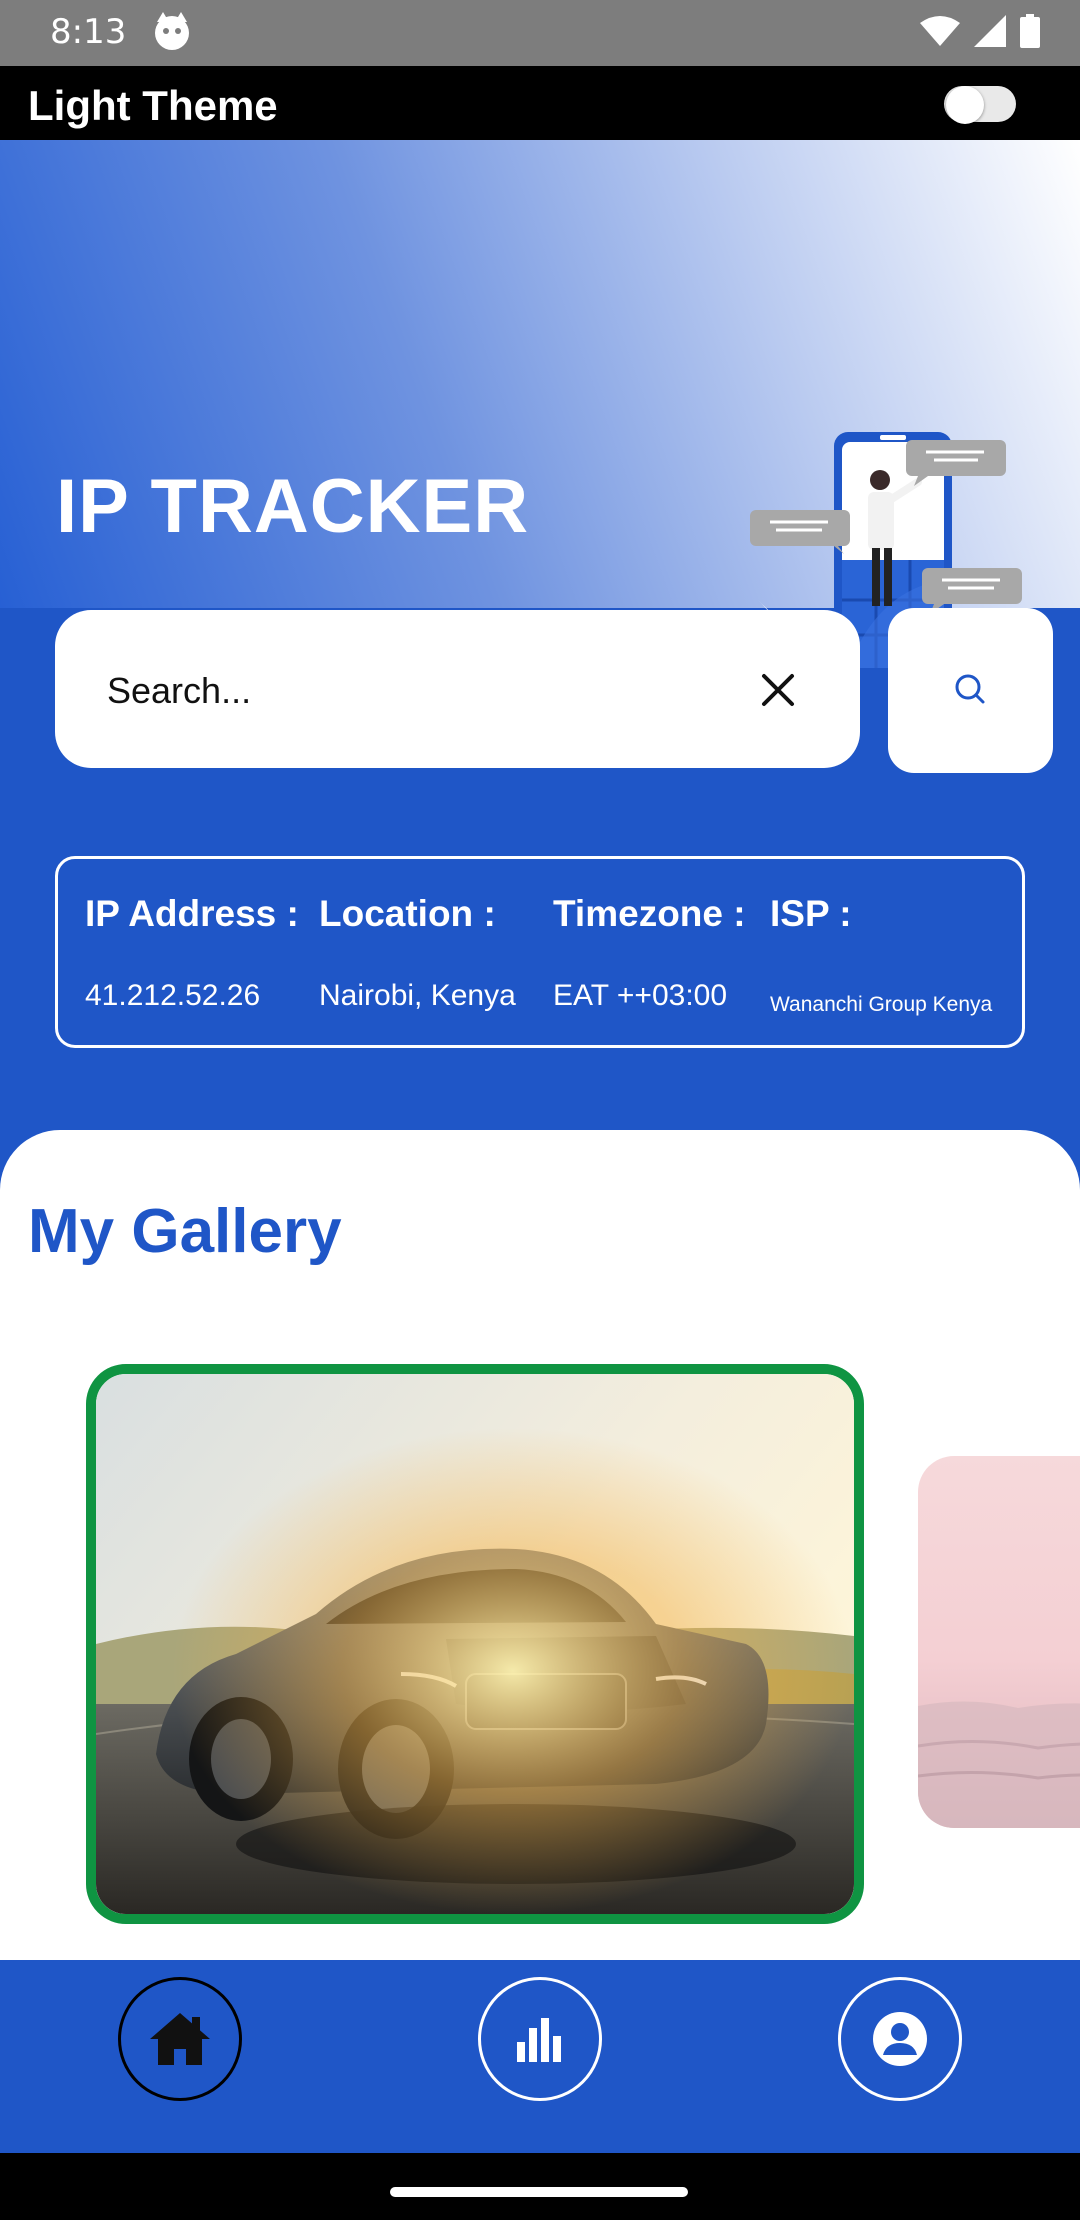 The width and height of the screenshot is (1080, 2220). What do you see at coordinates (965, 105) in the screenshot?
I see `theme-toggle-knob` at bounding box center [965, 105].